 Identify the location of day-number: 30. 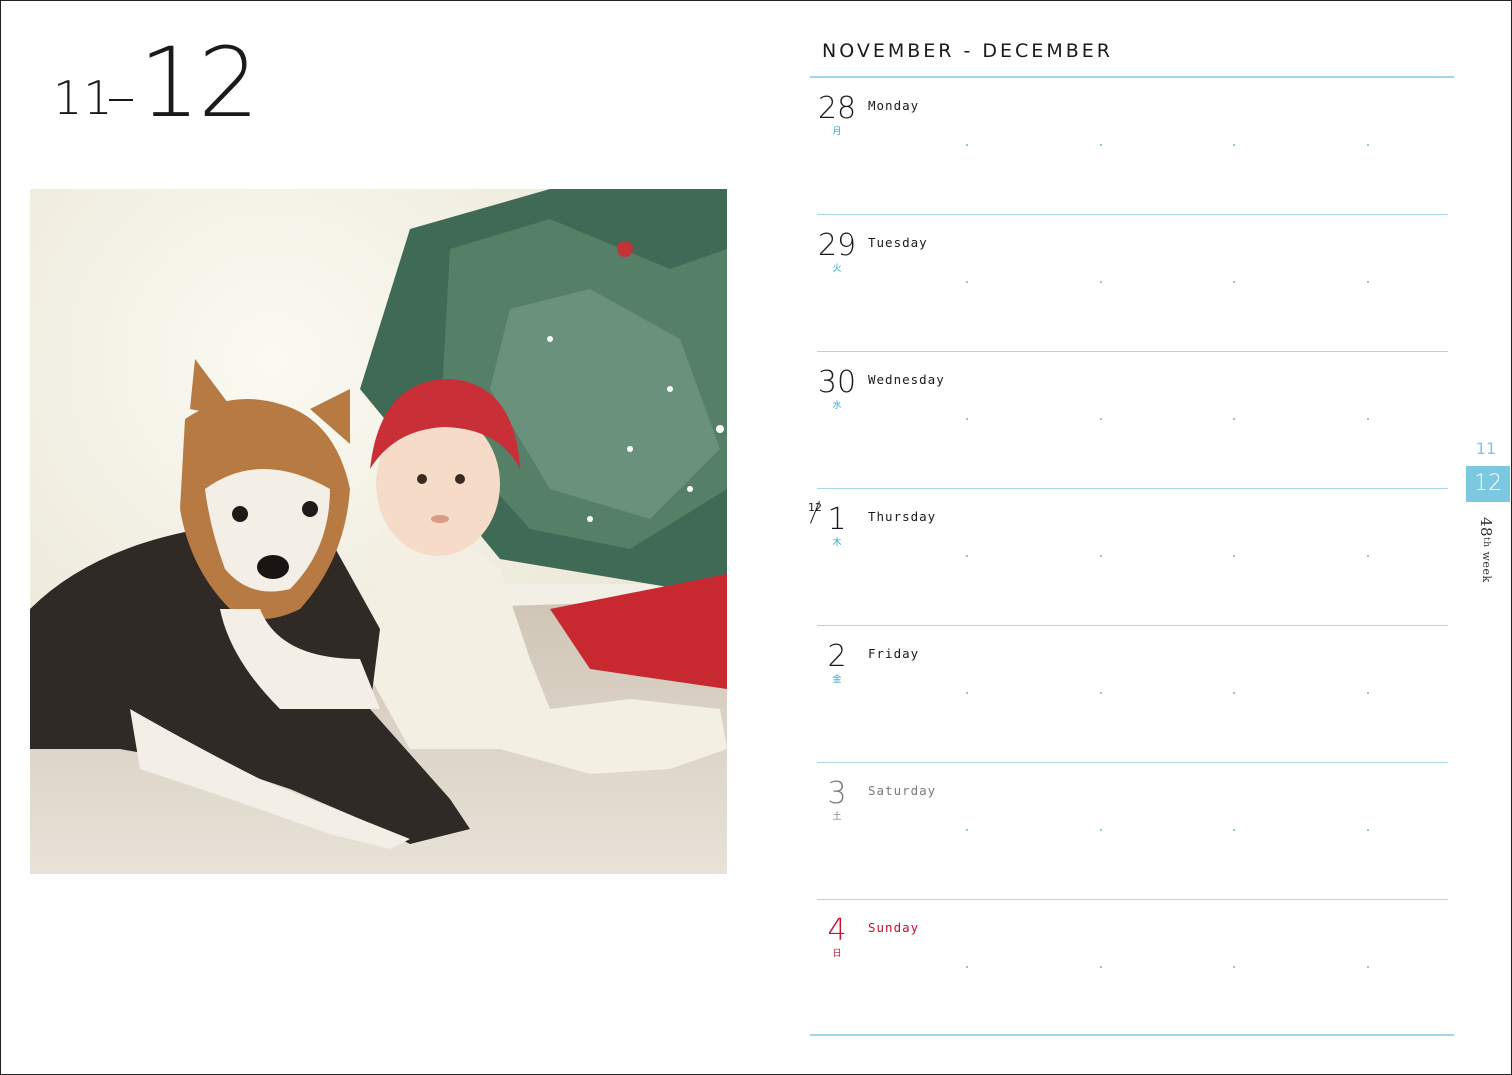
(837, 382).